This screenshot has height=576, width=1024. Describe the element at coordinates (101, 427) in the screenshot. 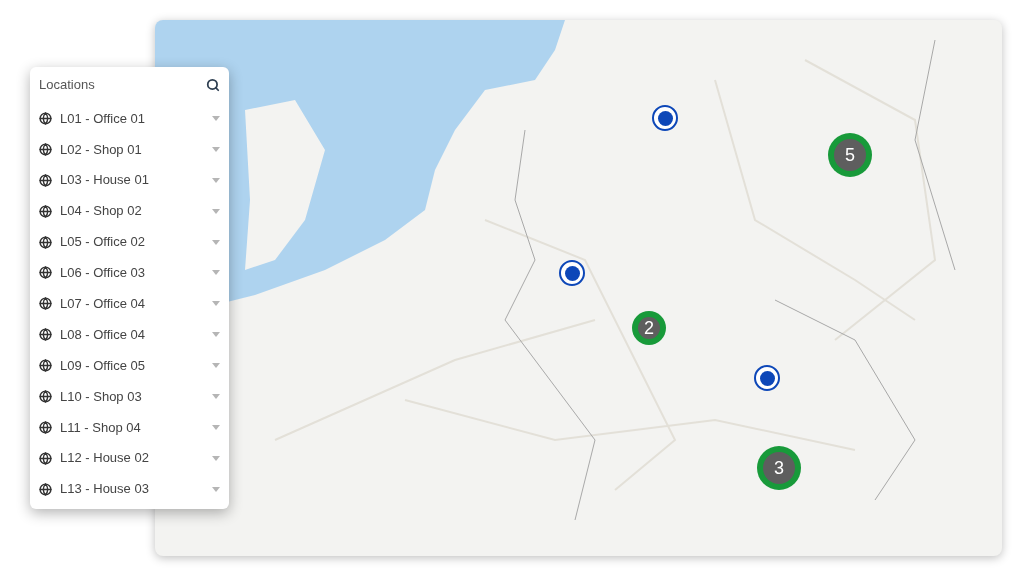

I see `location-label: L11 - Shop 04` at that location.